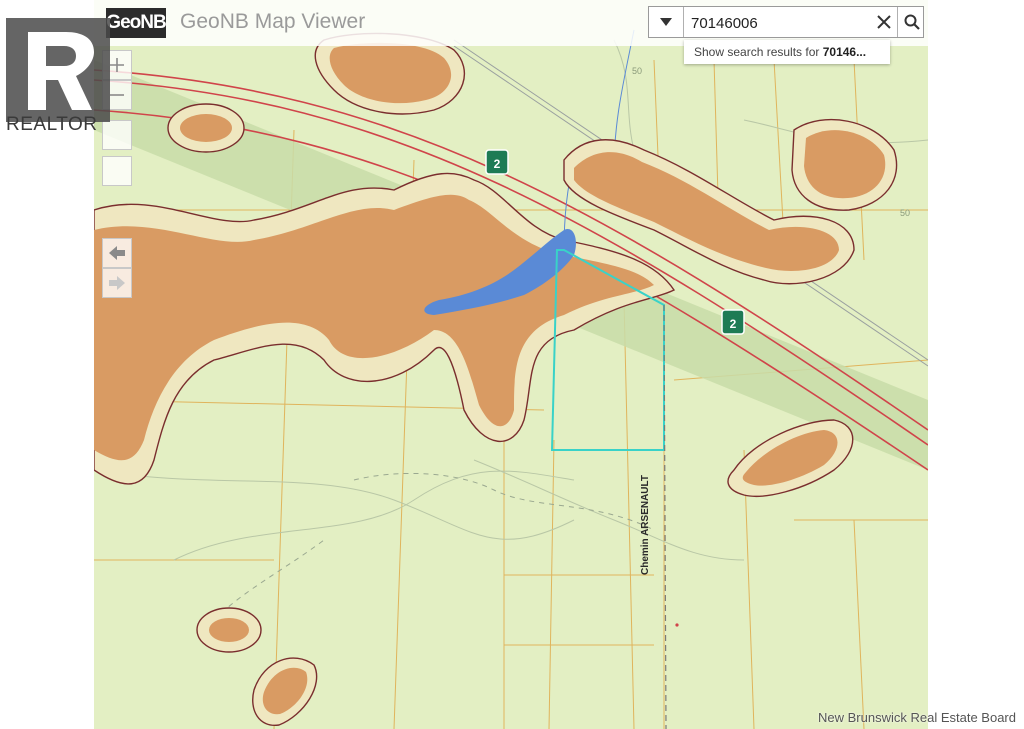 The height and width of the screenshot is (729, 1024). What do you see at coordinates (677, 625) in the screenshot?
I see `map-point` at bounding box center [677, 625].